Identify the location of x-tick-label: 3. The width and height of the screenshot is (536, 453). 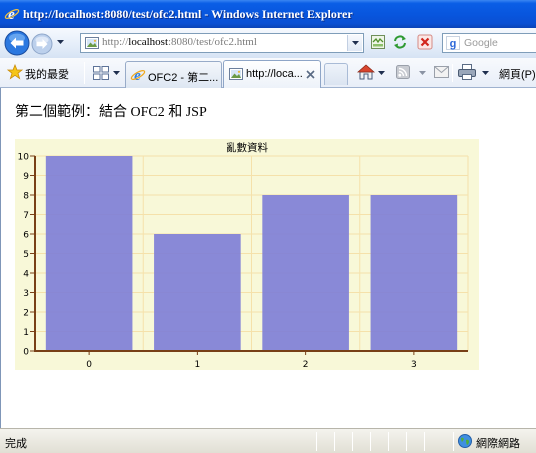
(414, 365).